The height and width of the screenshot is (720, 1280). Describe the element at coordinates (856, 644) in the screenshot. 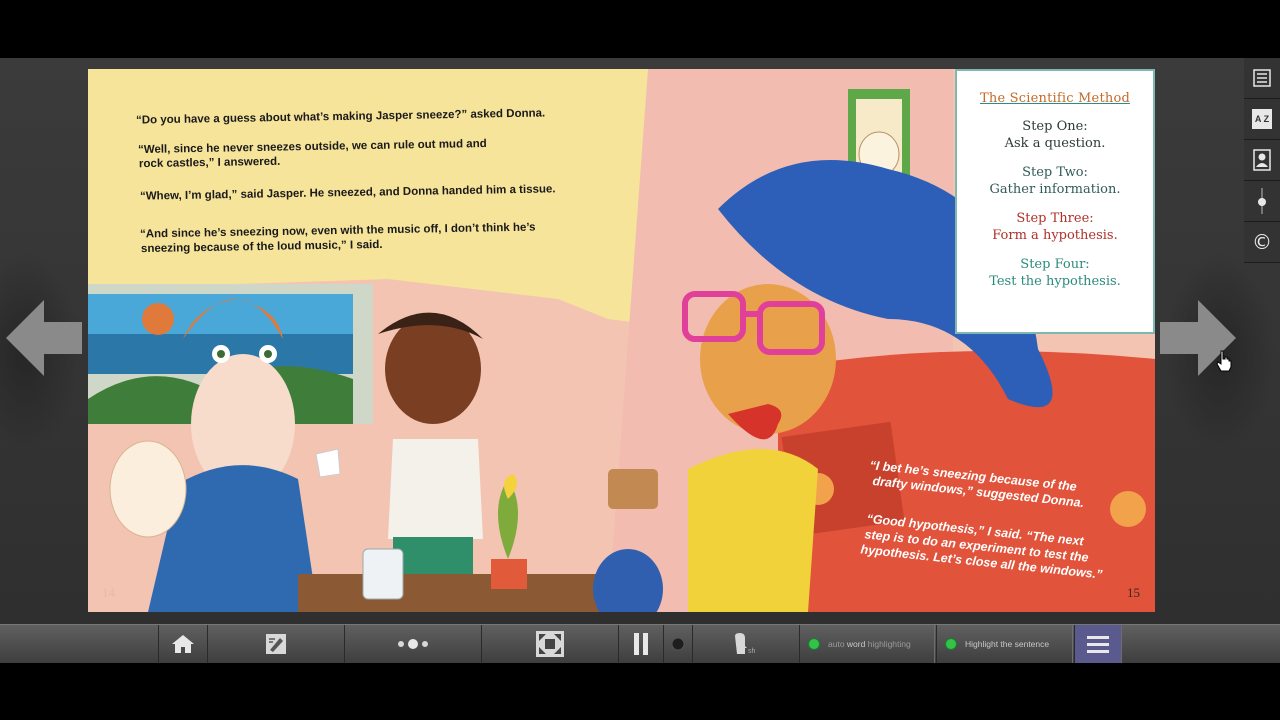

I see `word-label: word` at that location.